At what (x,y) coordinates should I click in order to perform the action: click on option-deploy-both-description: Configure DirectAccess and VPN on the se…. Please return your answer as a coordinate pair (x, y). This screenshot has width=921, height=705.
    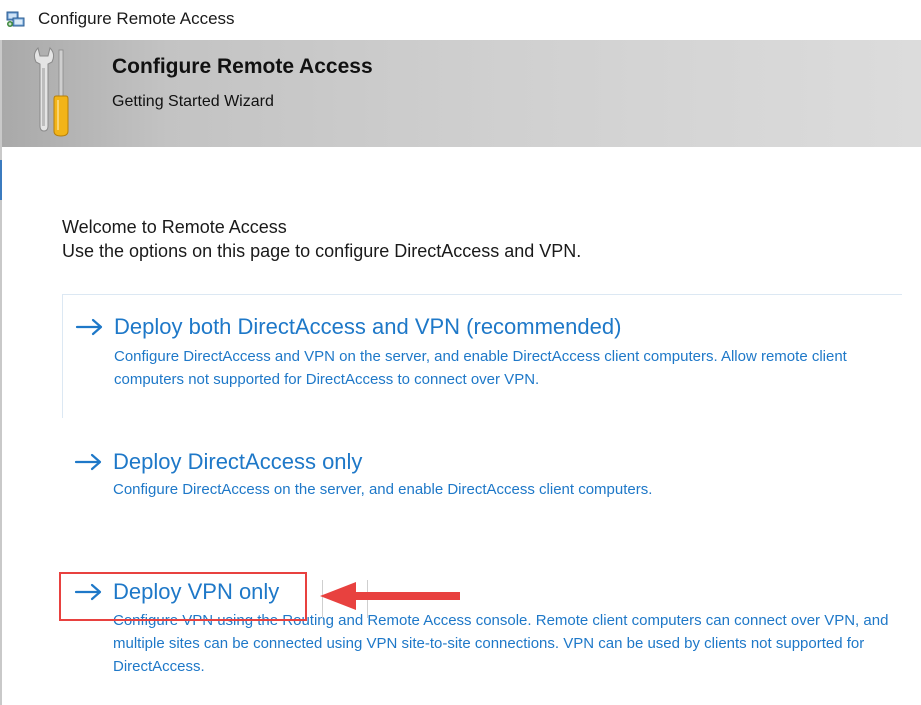
    Looking at the image, I should click on (480, 368).